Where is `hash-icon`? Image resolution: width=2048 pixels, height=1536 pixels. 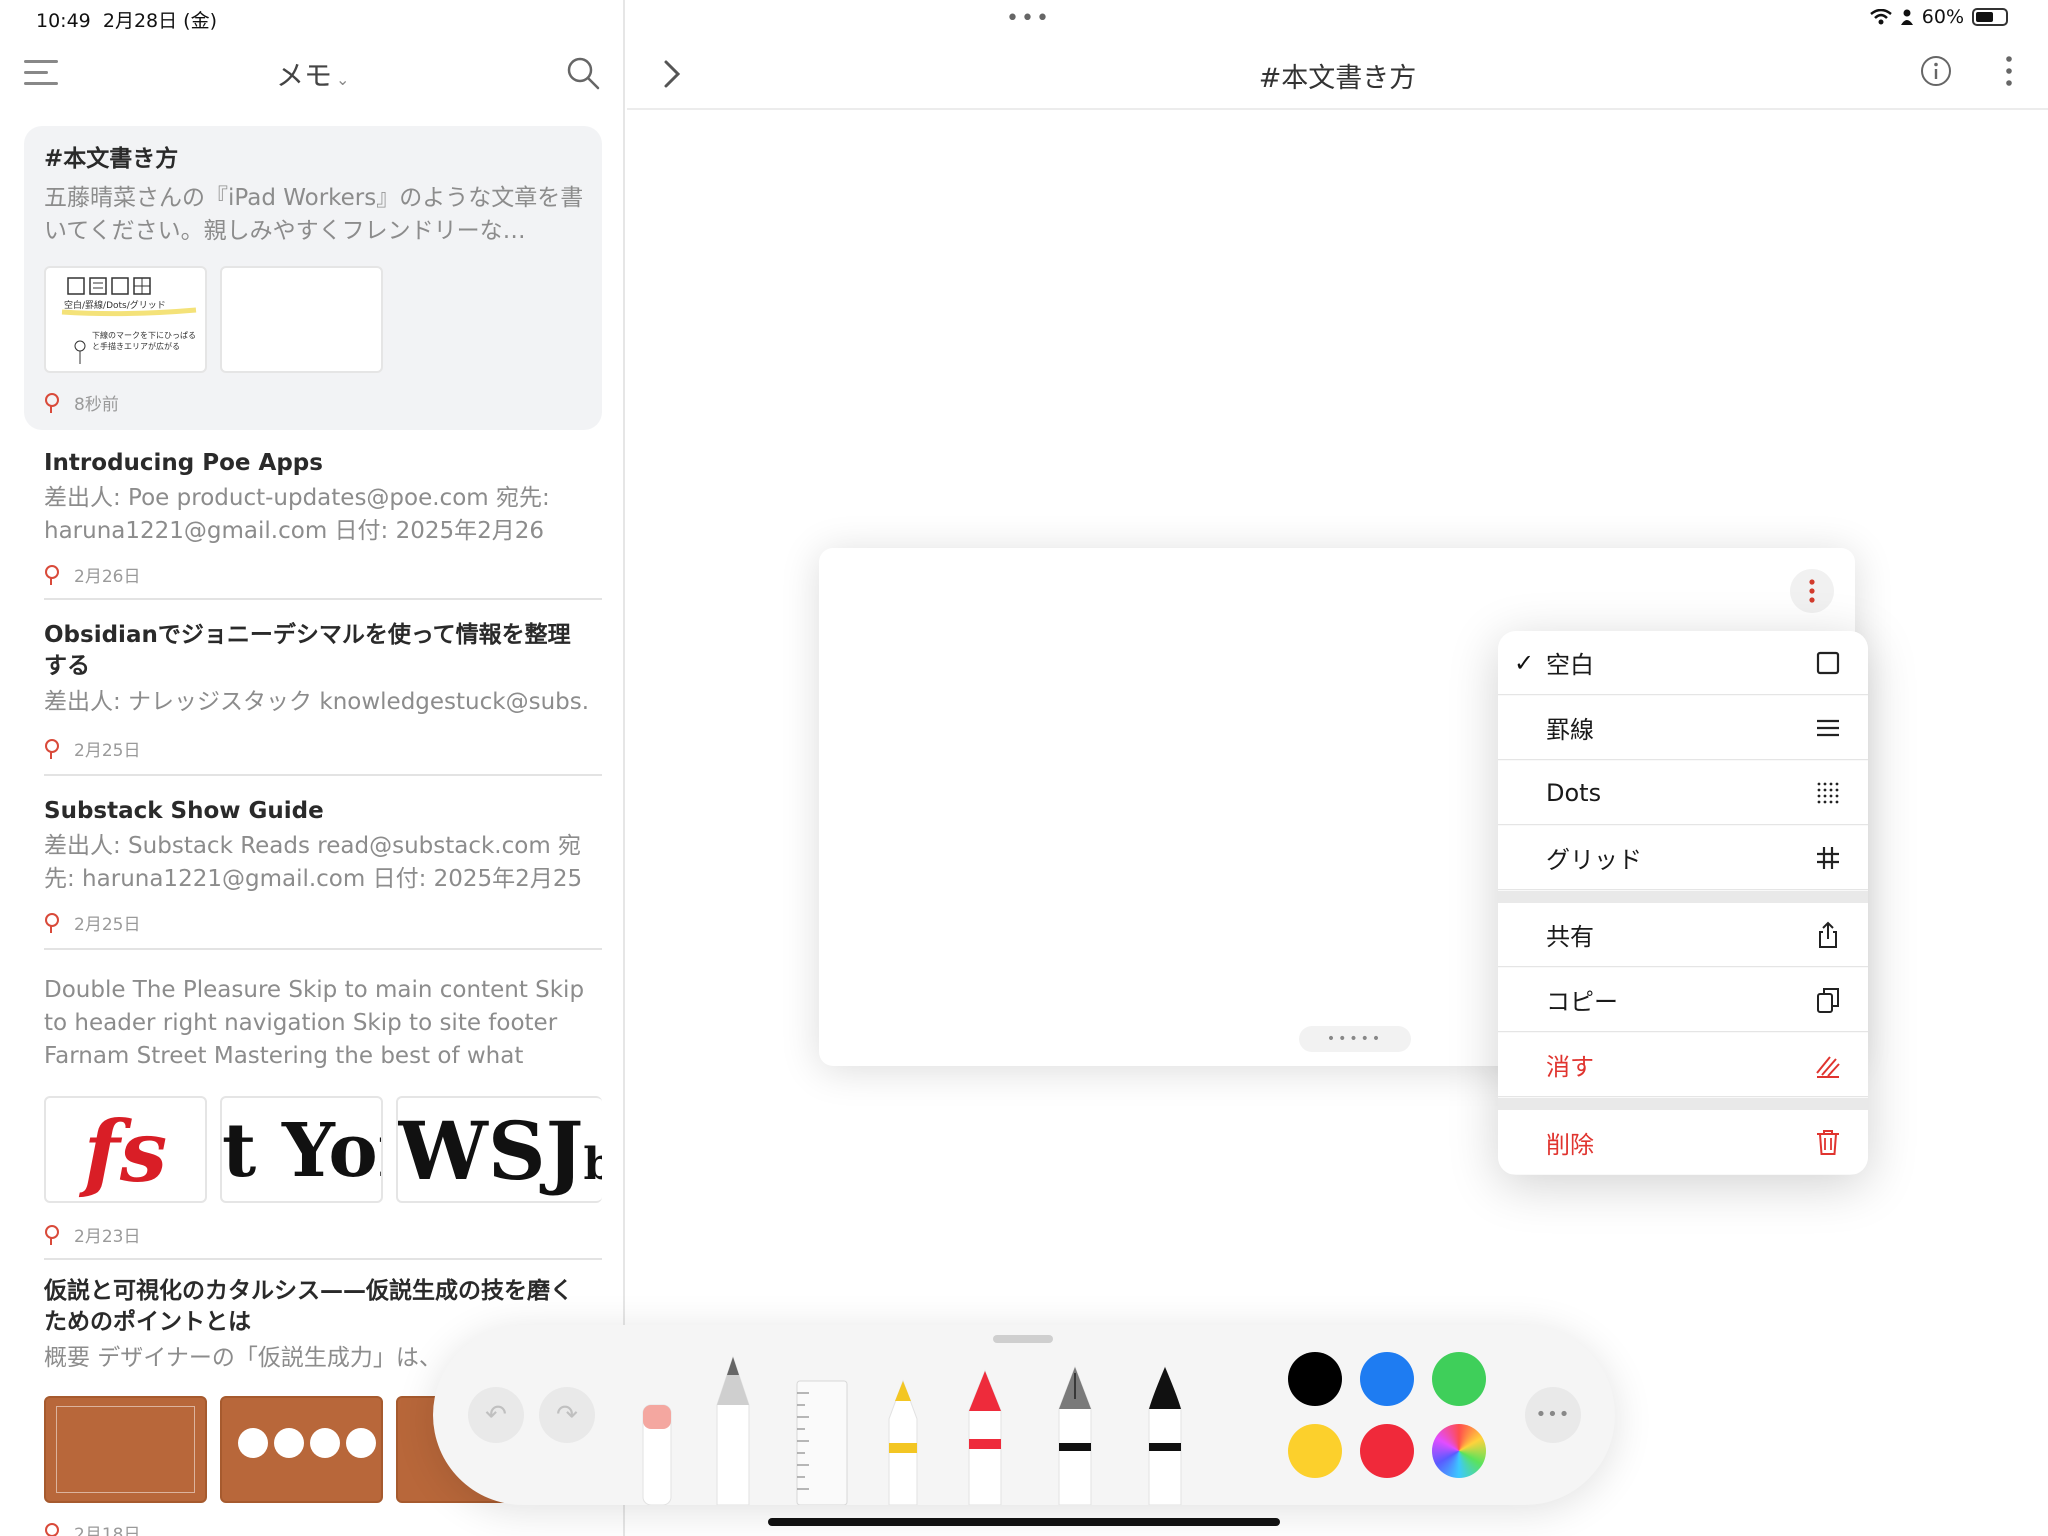
hash-icon is located at coordinates (1828, 858).